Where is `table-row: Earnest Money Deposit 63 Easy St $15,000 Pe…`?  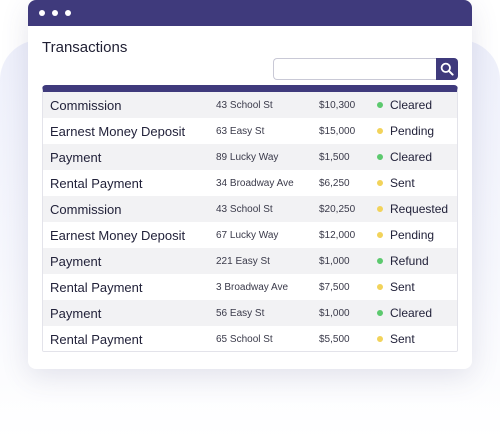
table-row: Earnest Money Deposit 63 Easy St $15,000 Pe… is located at coordinates (250, 131).